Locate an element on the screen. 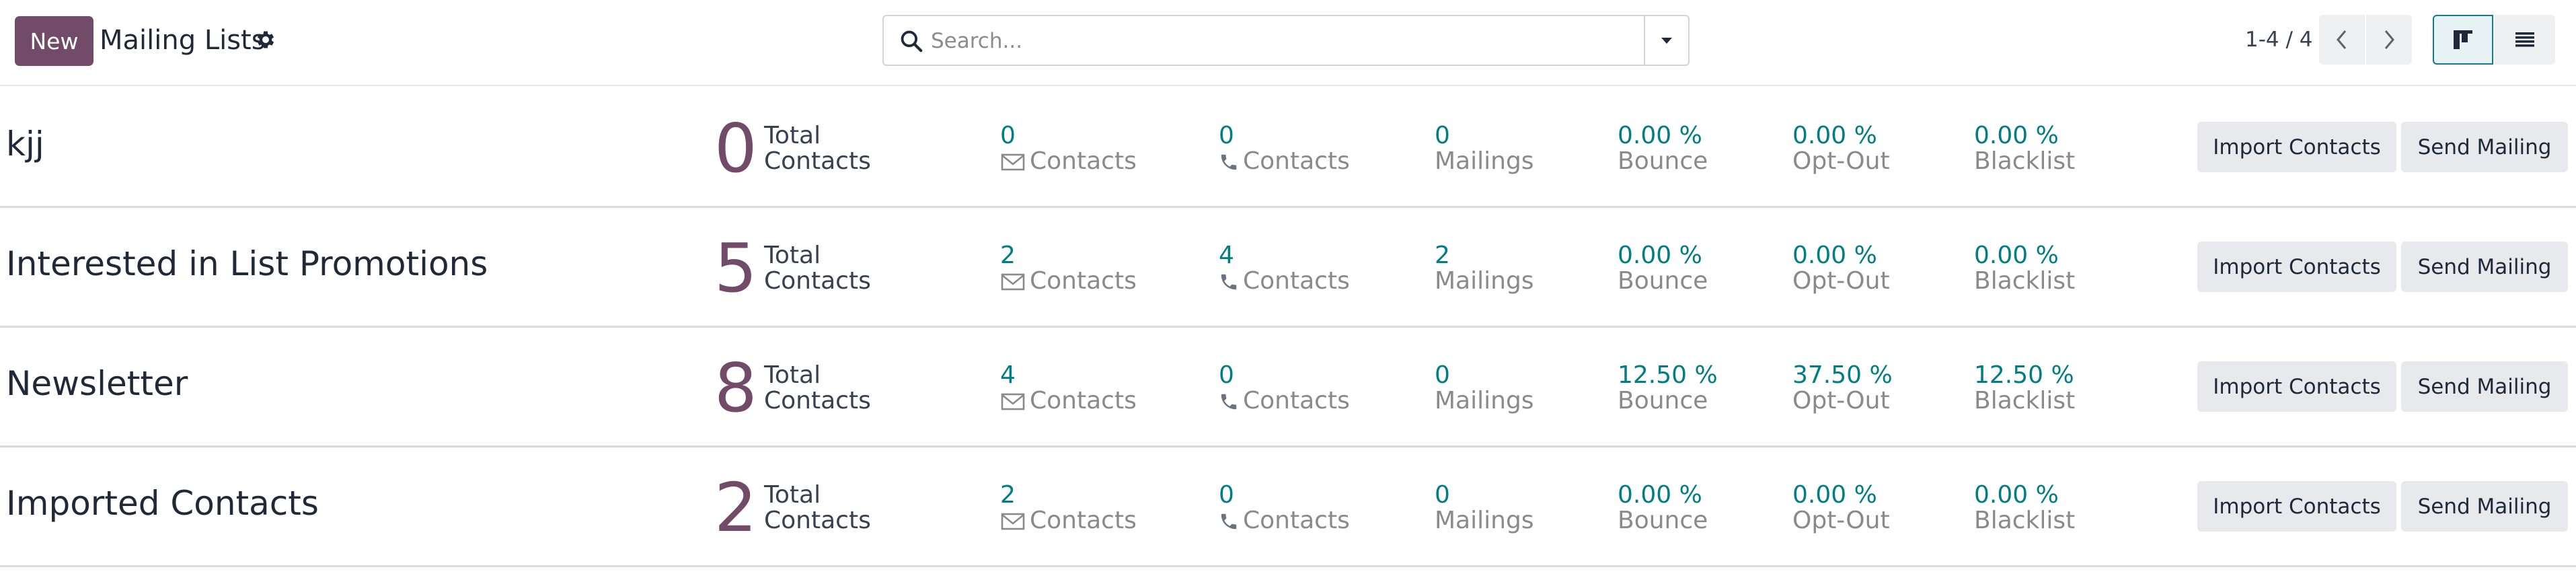 This screenshot has height=578, width=2576. mailings-stat: 2 Mailings is located at coordinates (1484, 268).